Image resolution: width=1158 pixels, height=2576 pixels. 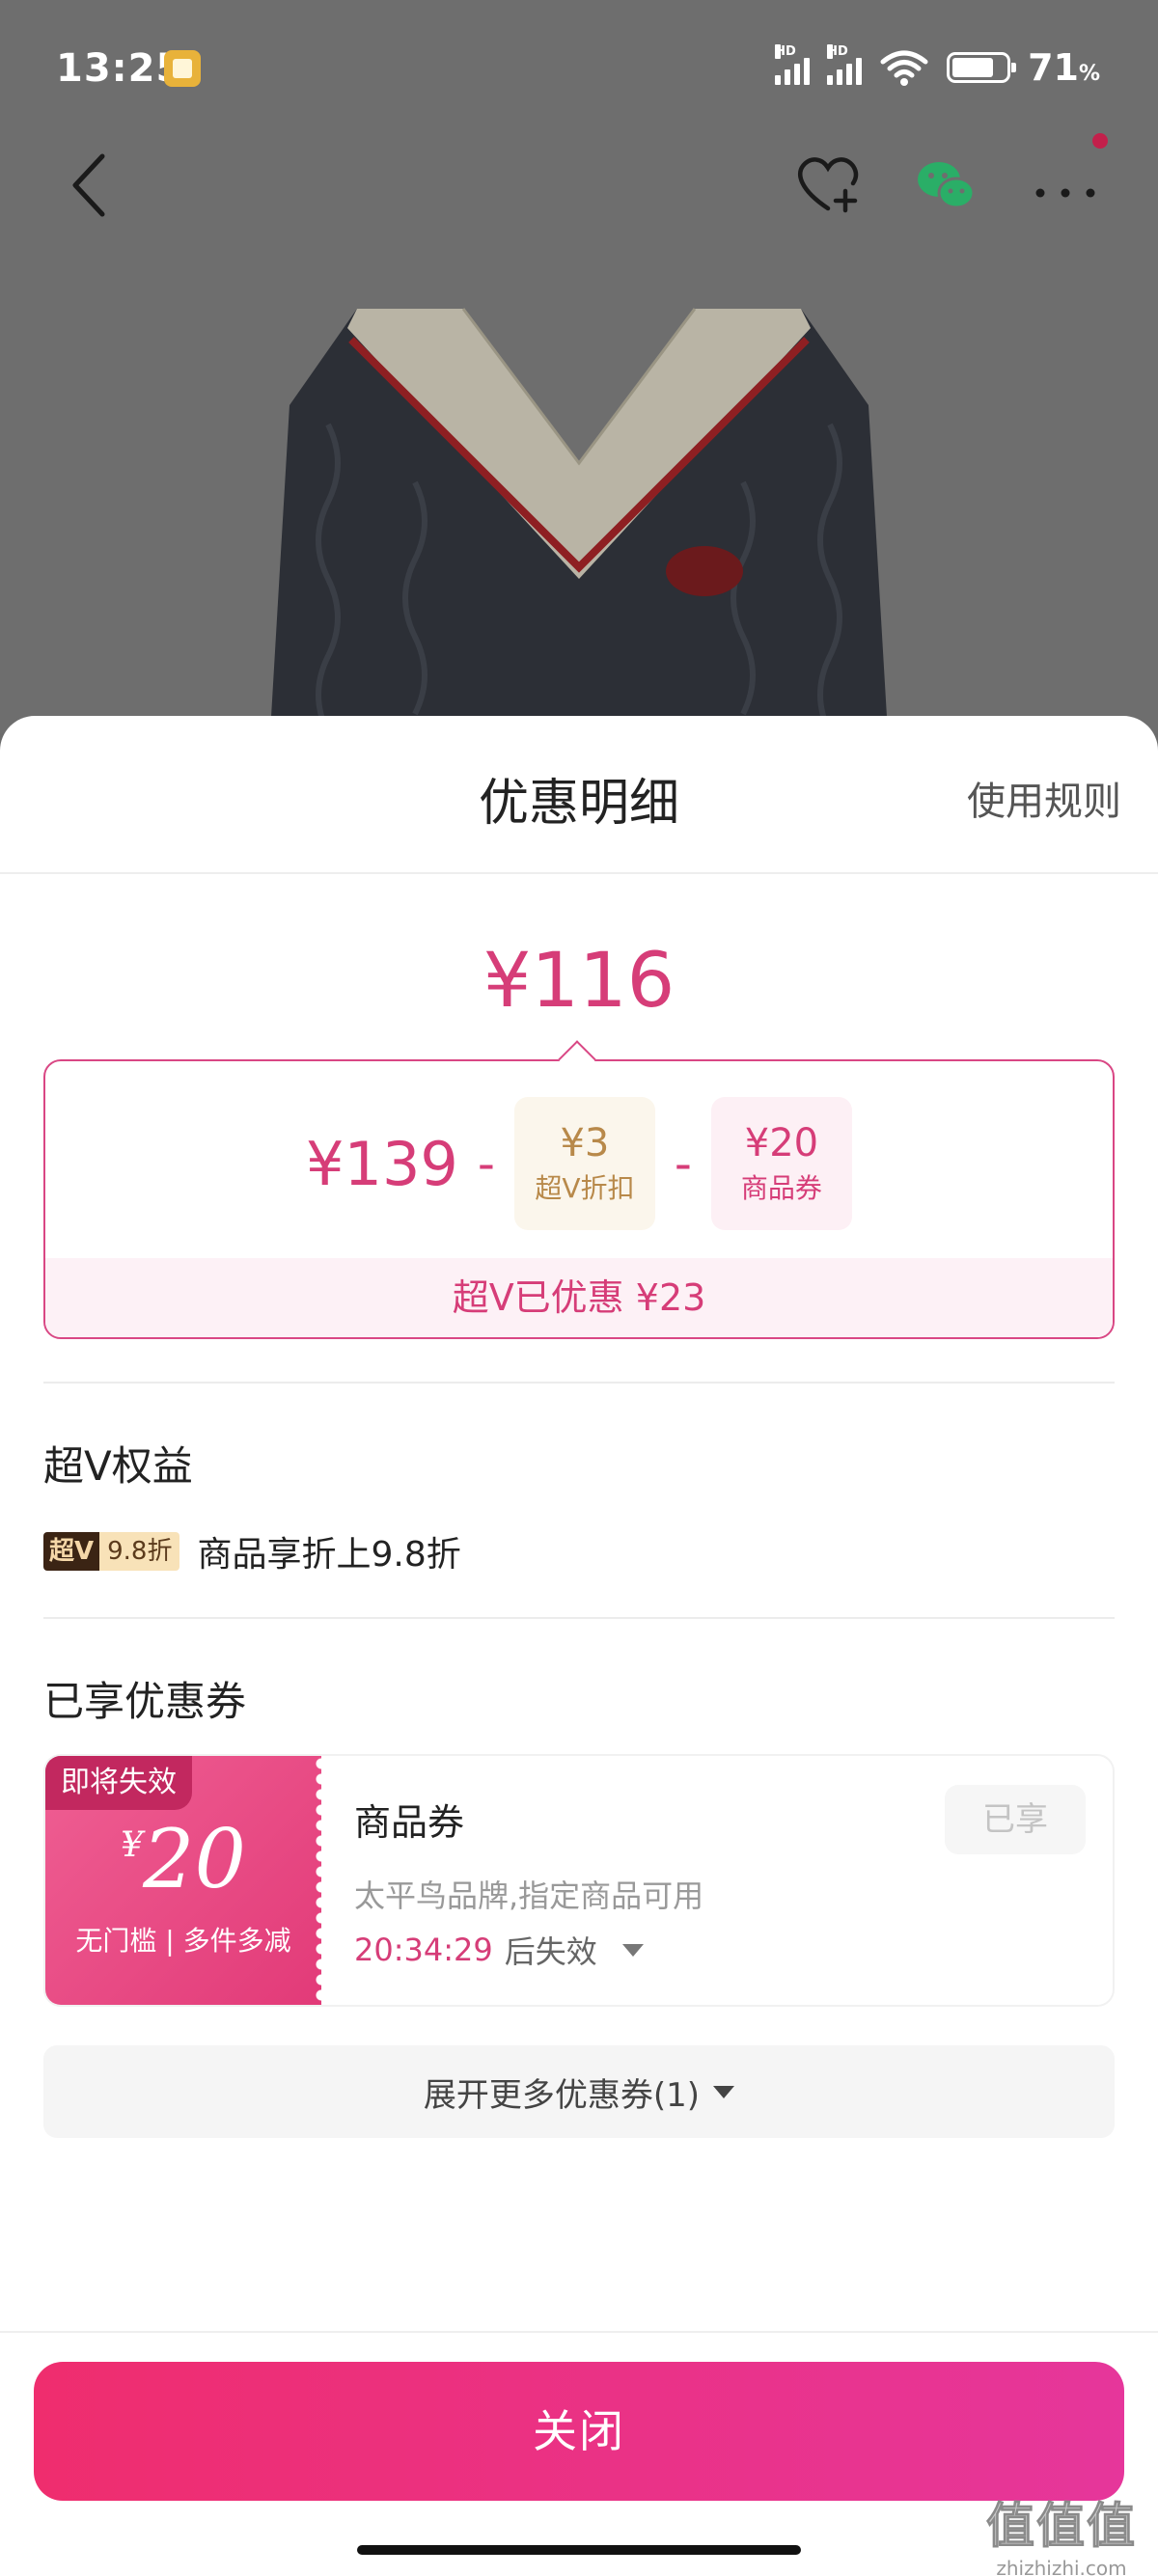 I want to click on more-icon, so click(x=1065, y=184).